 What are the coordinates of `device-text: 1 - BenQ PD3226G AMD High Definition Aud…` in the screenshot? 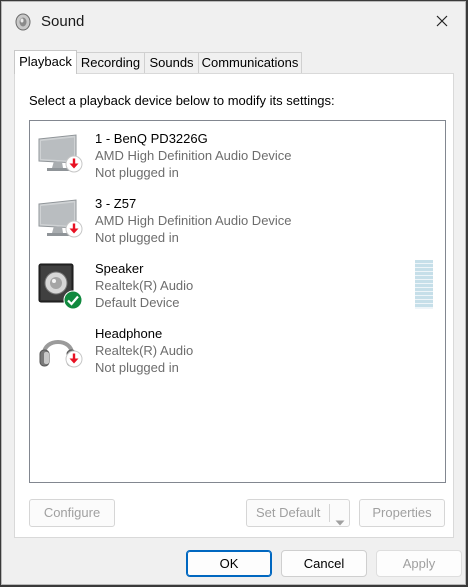 It's located at (193, 155).